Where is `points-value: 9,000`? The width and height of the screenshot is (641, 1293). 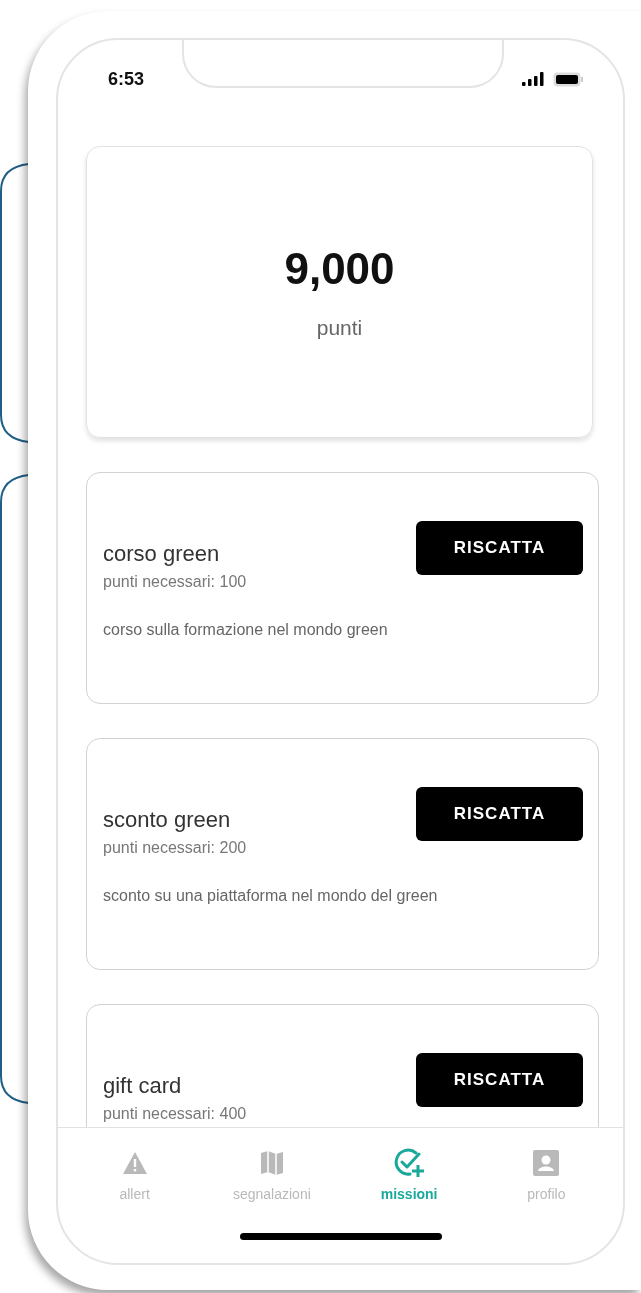
points-value: 9,000 is located at coordinates (339, 269).